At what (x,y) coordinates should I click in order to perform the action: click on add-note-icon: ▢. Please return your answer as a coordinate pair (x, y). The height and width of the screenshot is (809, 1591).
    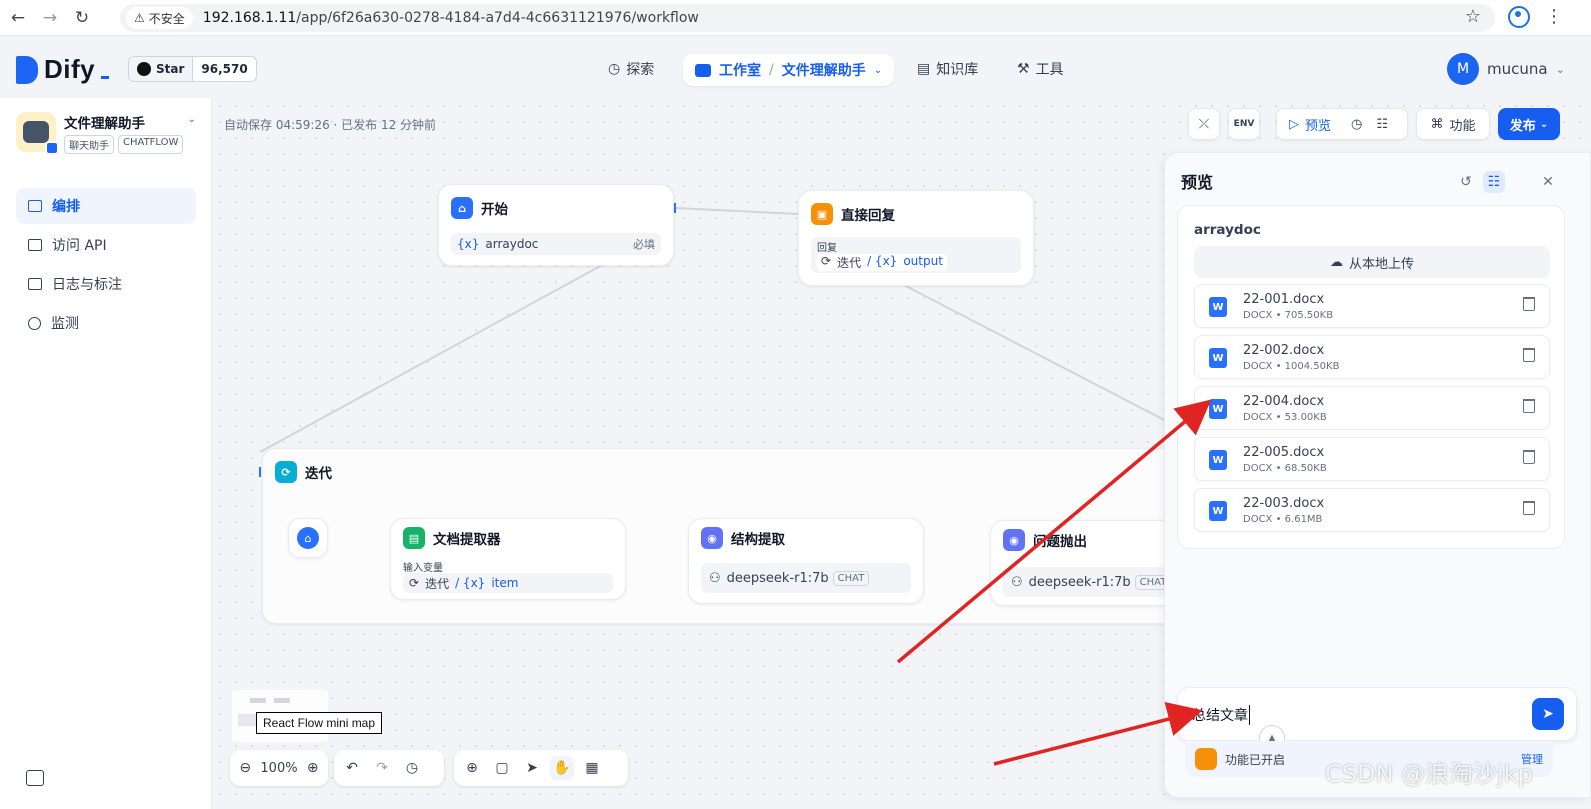
    Looking at the image, I should click on (502, 768).